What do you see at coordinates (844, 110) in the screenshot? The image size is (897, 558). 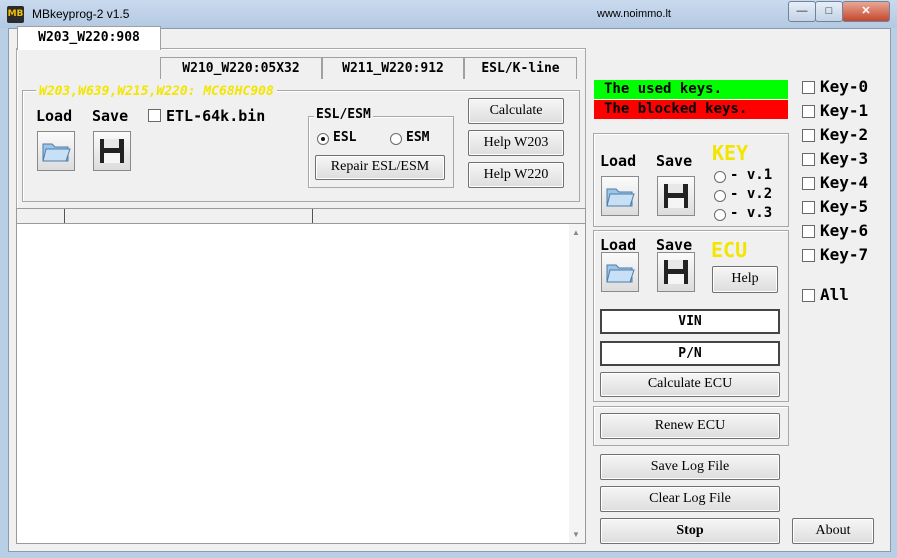 I see `key-1-label: Key-1` at bounding box center [844, 110].